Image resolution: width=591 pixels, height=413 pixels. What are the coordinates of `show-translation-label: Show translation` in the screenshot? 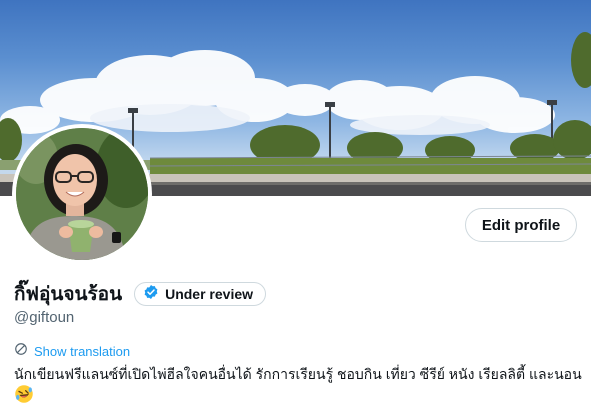 It's located at (82, 351).